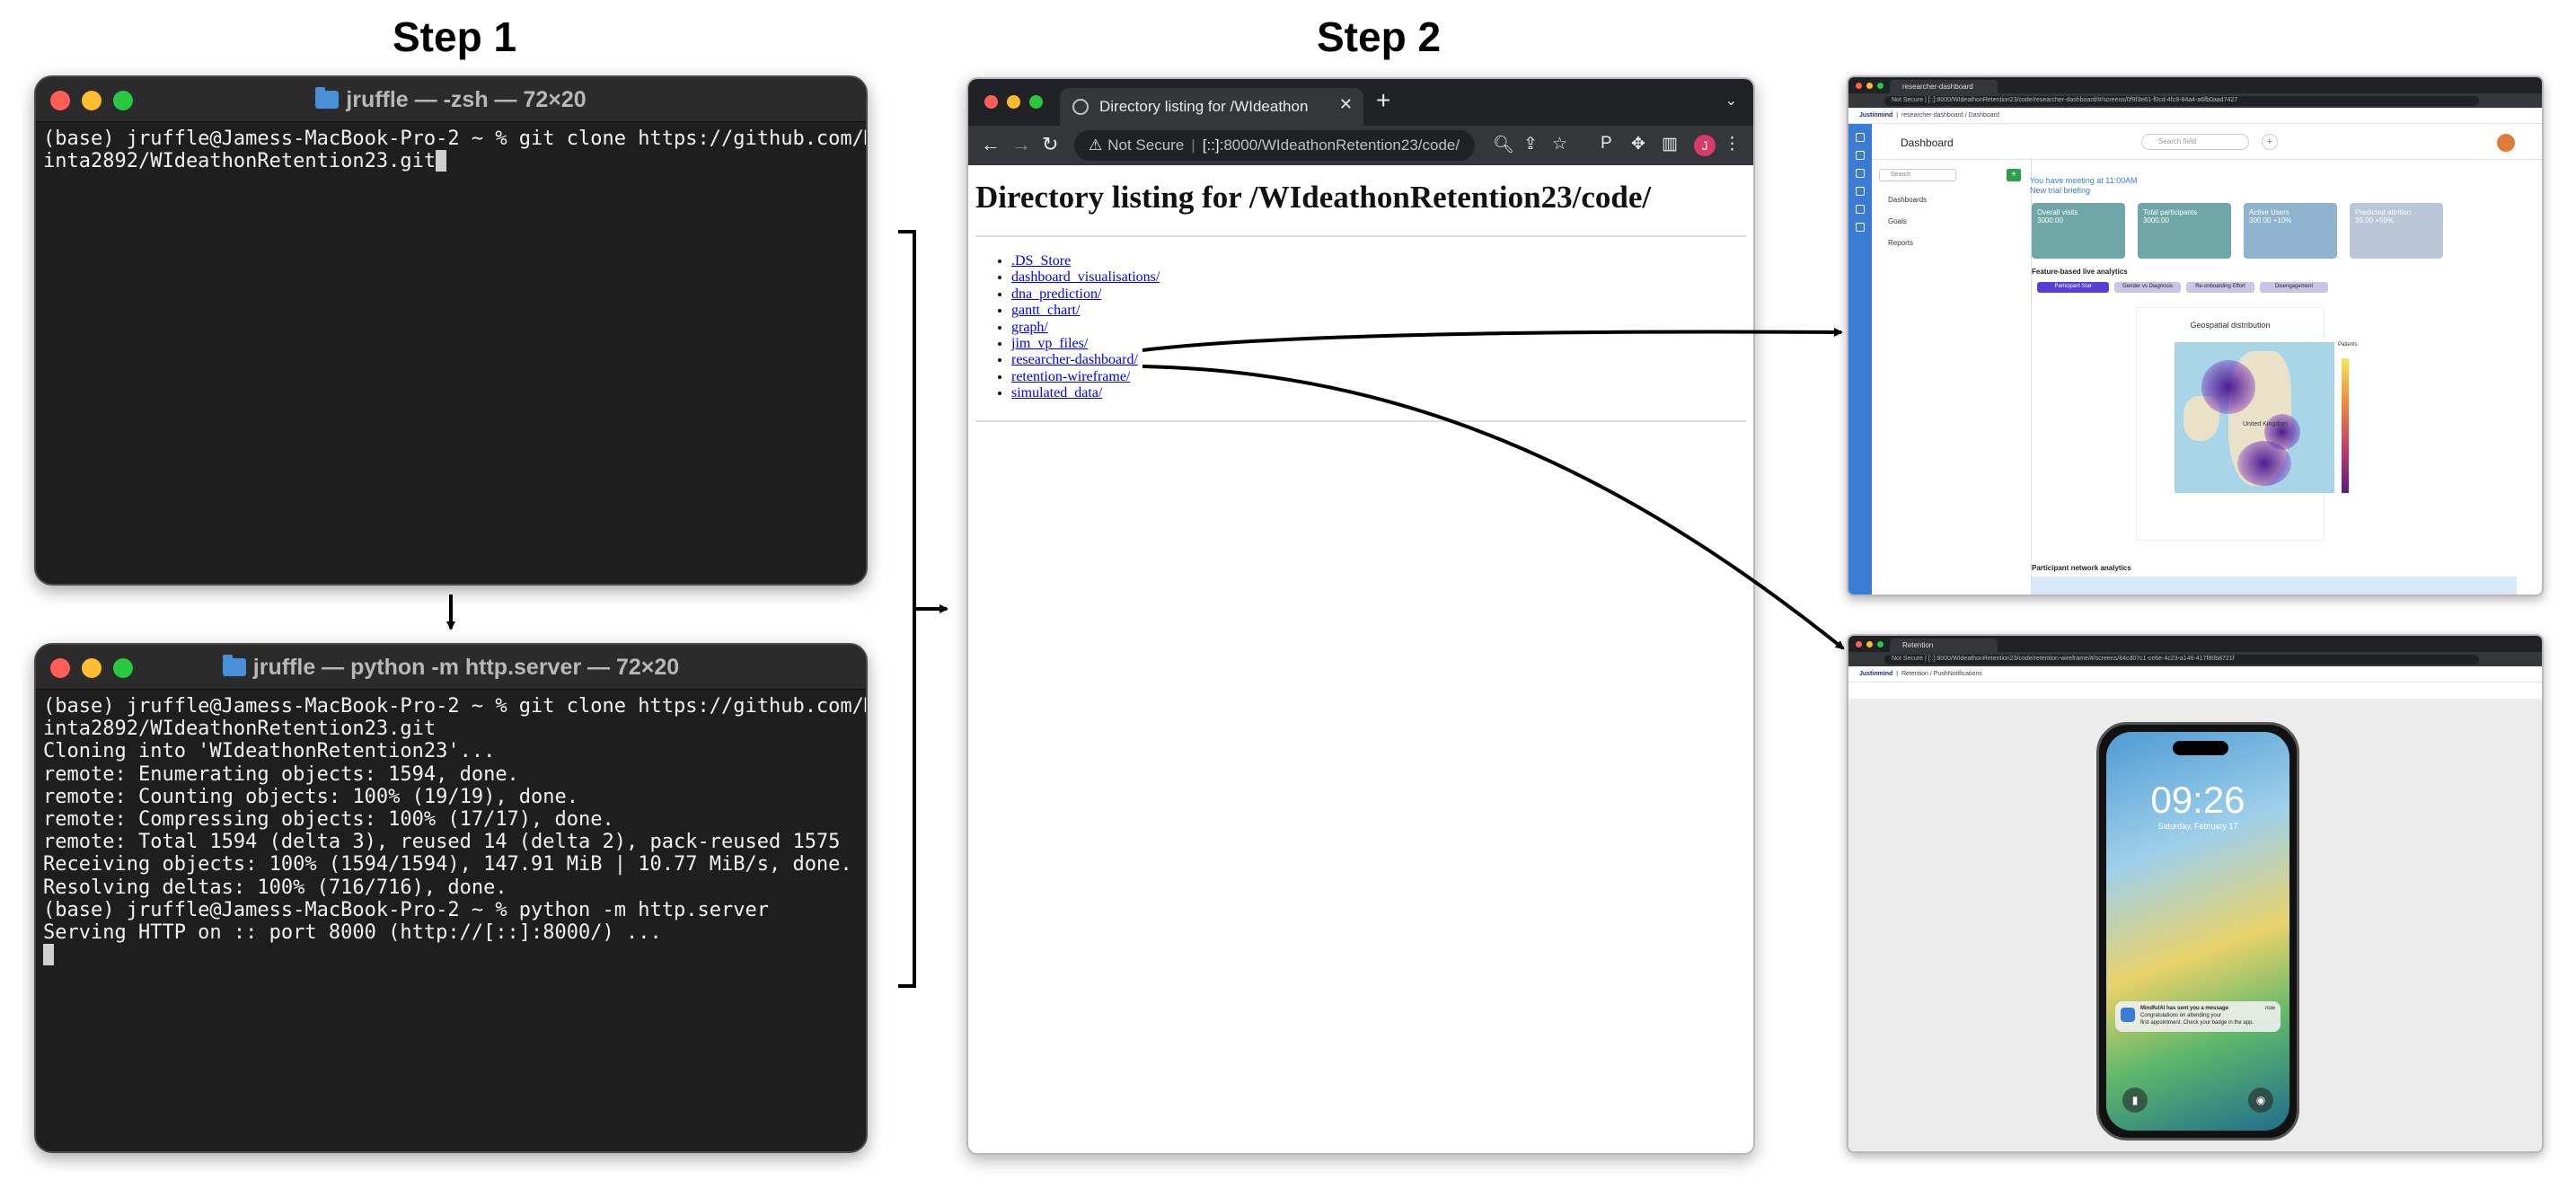 This screenshot has width=2576, height=1189. I want to click on arrow-to-retention, so click(1493, 507).